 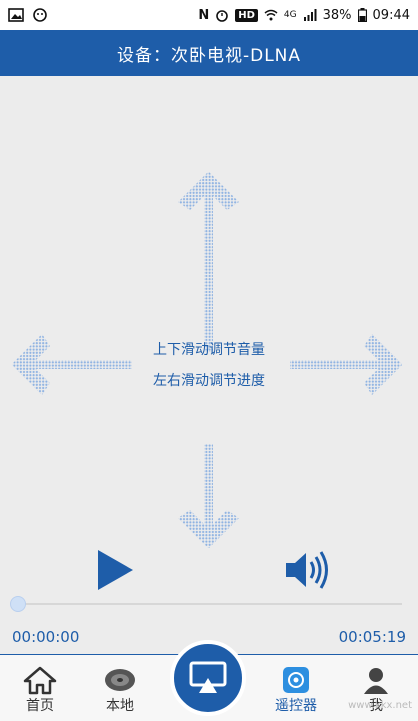 I want to click on current-time: 00:00:00, so click(x=46, y=637).